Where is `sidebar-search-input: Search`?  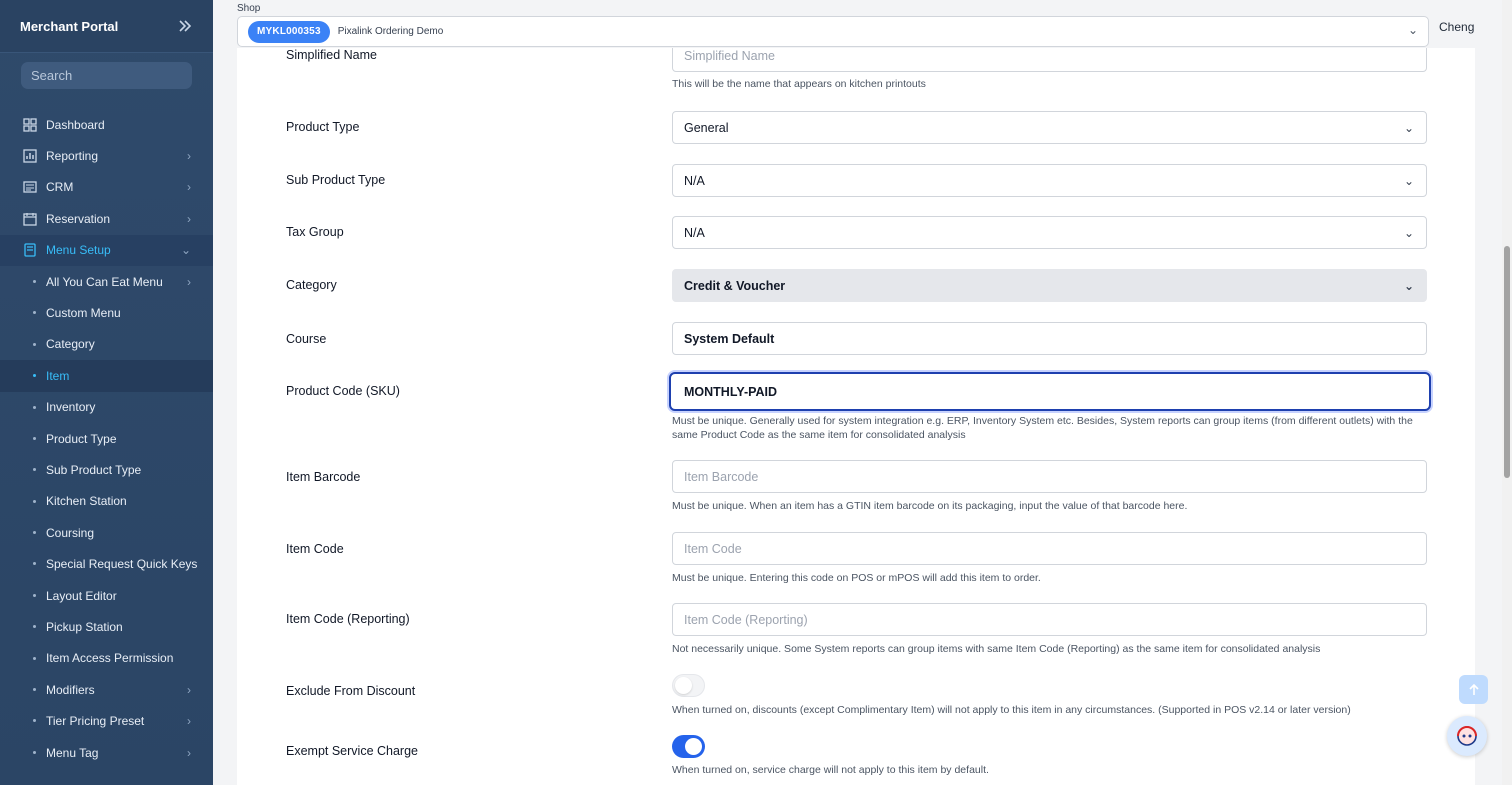 sidebar-search-input: Search is located at coordinates (106, 75).